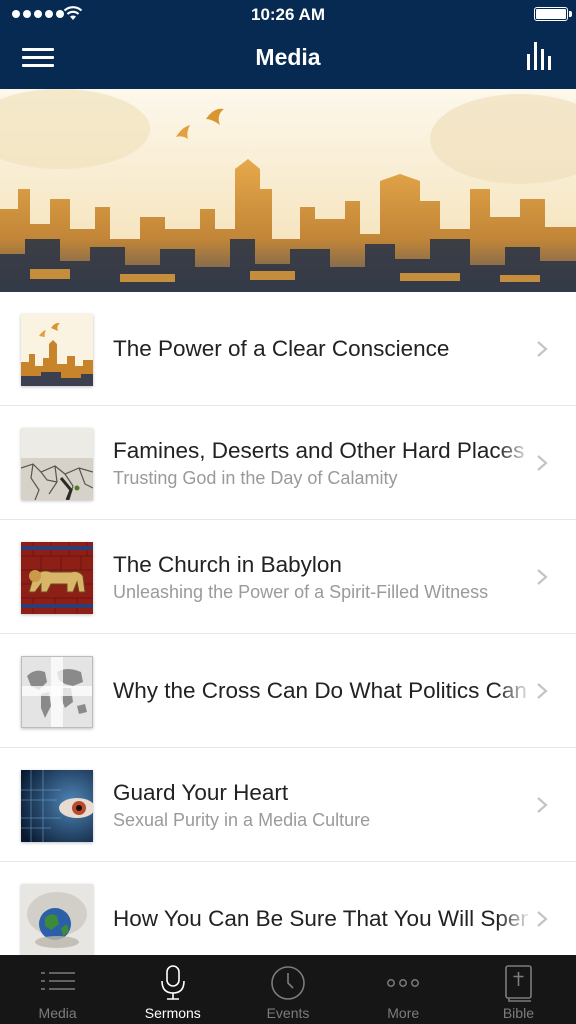 The width and height of the screenshot is (576, 1024). What do you see at coordinates (57, 806) in the screenshot?
I see `sermon-thumbnail-eye` at bounding box center [57, 806].